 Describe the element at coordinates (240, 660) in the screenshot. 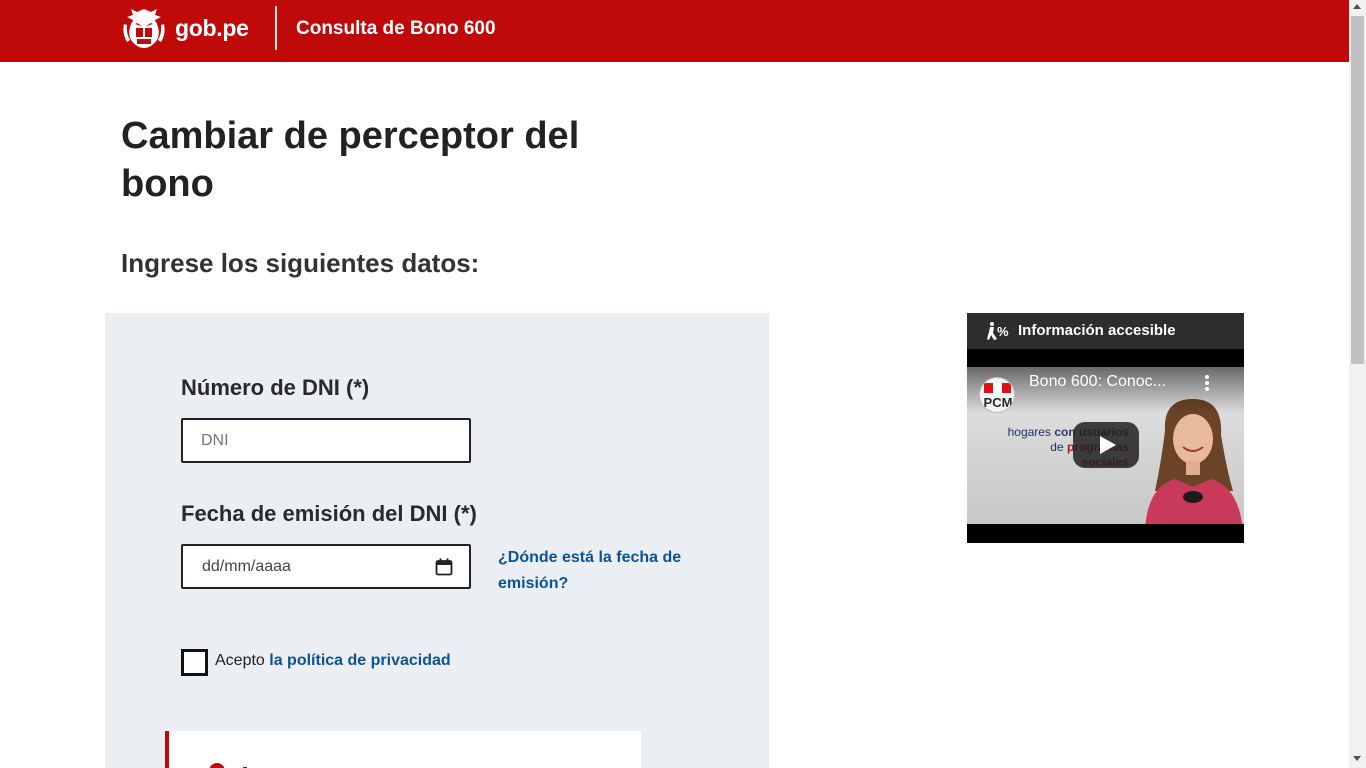

I see `accept-text: Acepto` at that location.